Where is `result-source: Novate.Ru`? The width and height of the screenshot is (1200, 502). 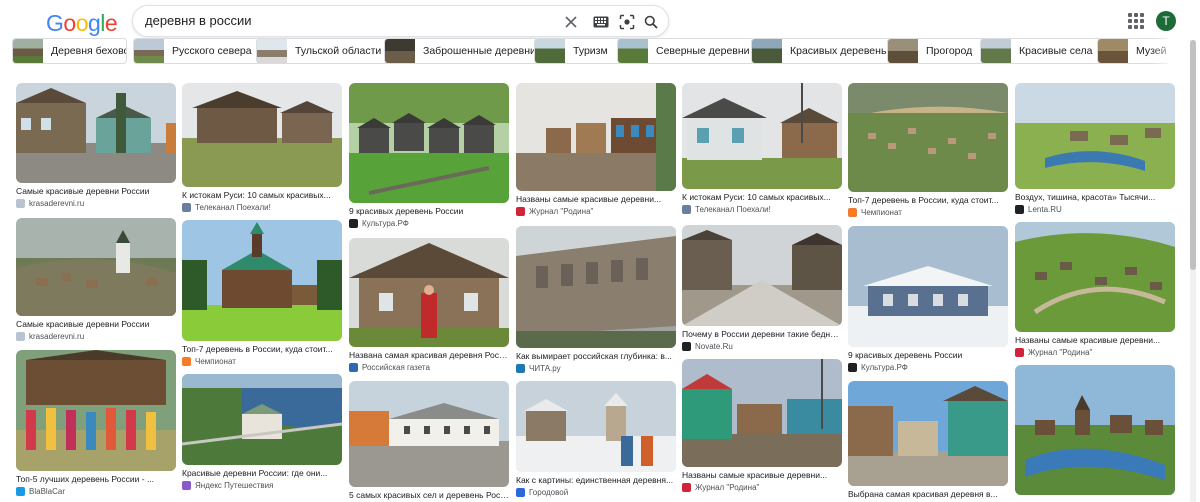
result-source: Novate.Ru is located at coordinates (762, 346).